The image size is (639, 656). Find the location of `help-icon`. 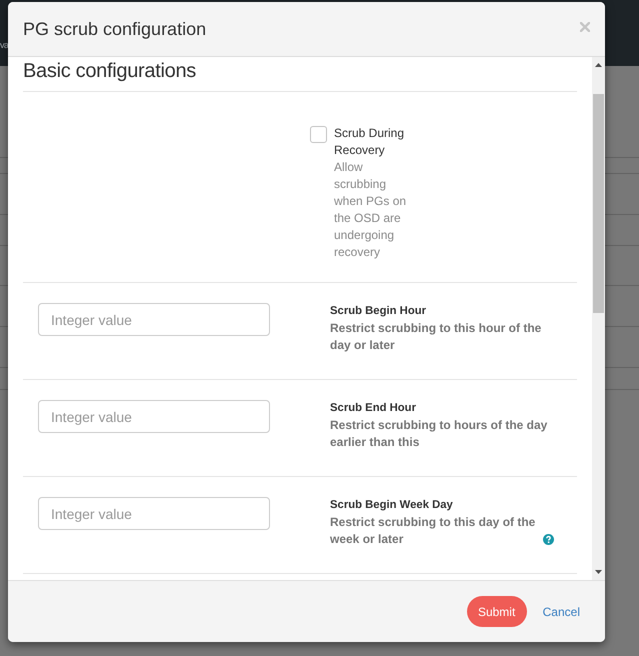

help-icon is located at coordinates (548, 539).